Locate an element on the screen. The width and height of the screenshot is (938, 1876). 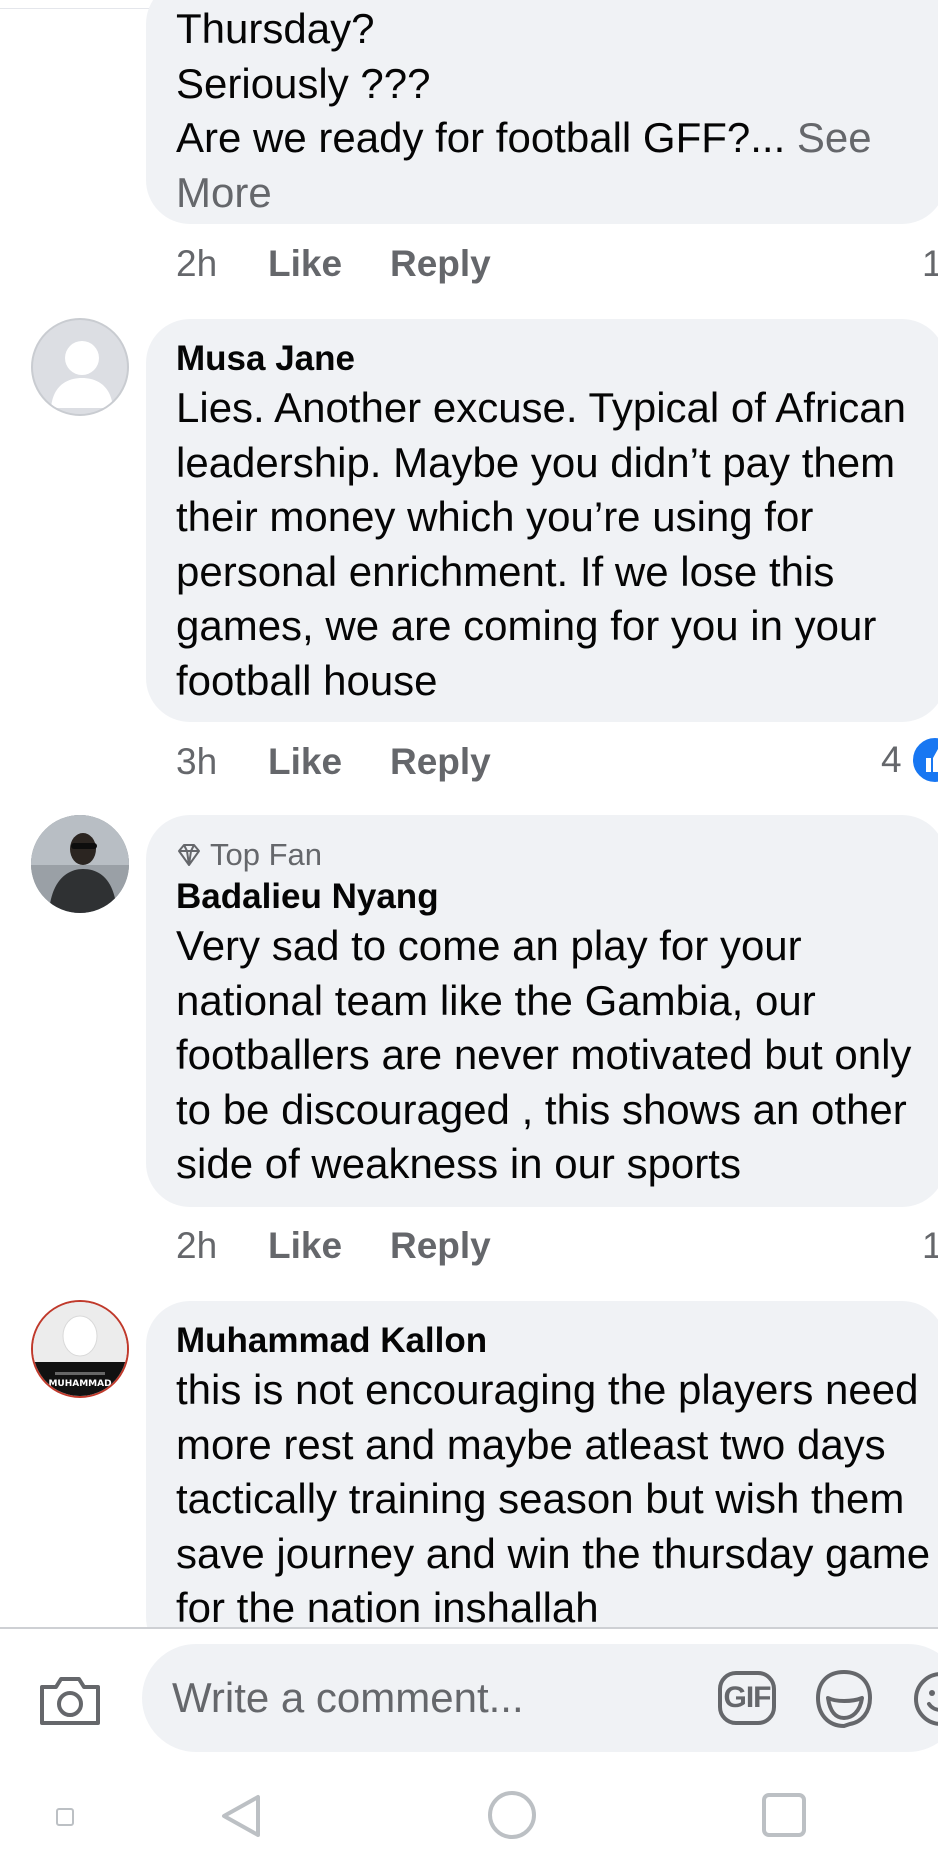
sticker-icon is located at coordinates (844, 1699).